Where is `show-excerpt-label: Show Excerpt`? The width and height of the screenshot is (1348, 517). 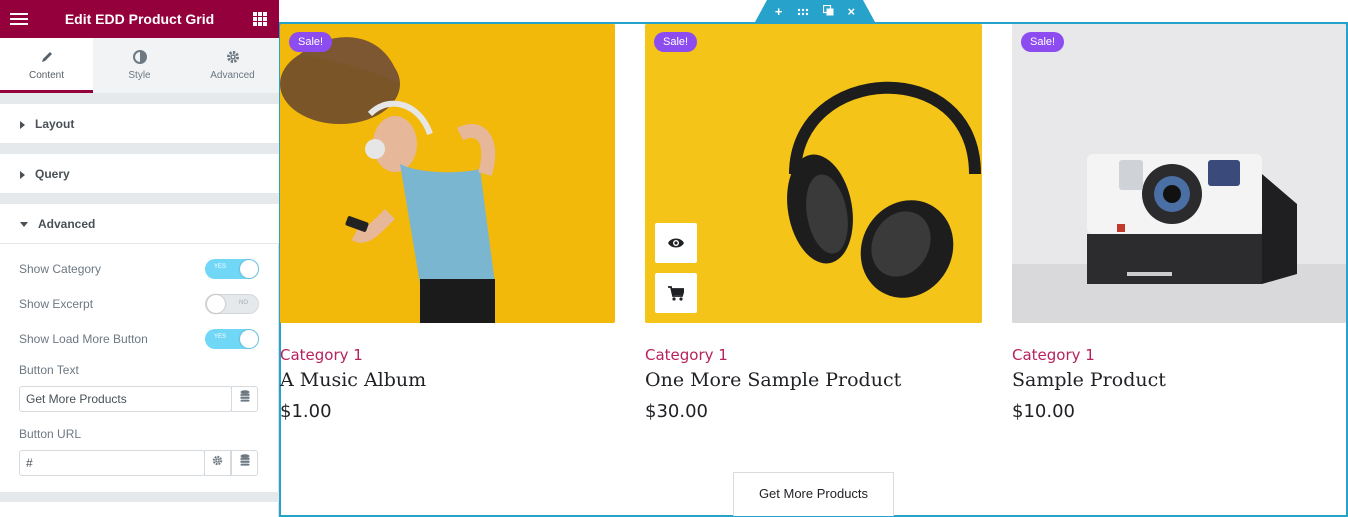 show-excerpt-label: Show Excerpt is located at coordinates (56, 304).